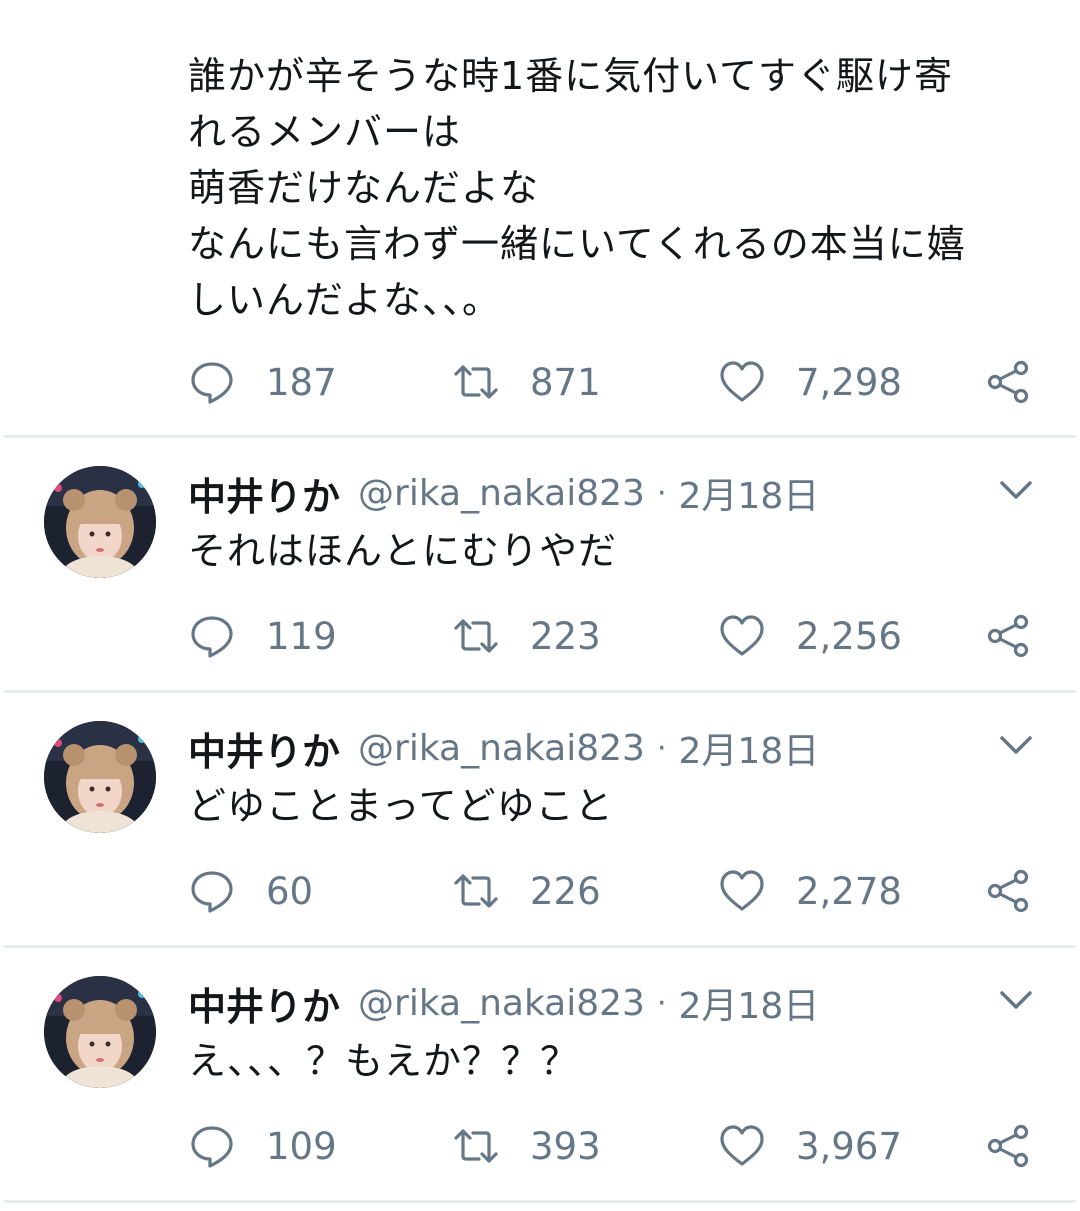 This screenshot has height=1211, width=1080. What do you see at coordinates (250, 891) in the screenshot?
I see `reply-button: 60` at bounding box center [250, 891].